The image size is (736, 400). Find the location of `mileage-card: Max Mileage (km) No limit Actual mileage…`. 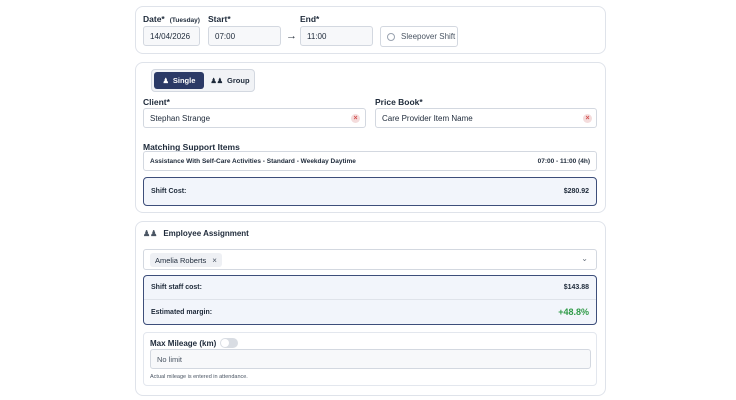

mileage-card: Max Mileage (km) No limit Actual mileage… is located at coordinates (370, 359).